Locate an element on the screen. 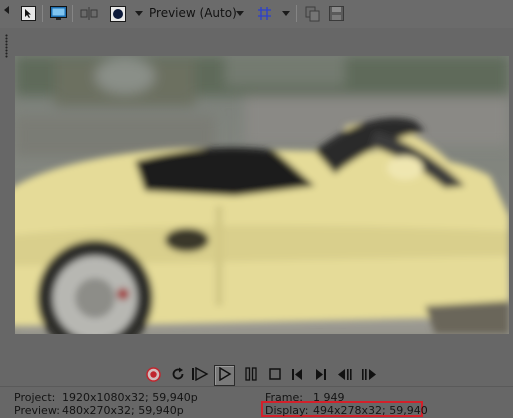  play-icon is located at coordinates (225, 375).